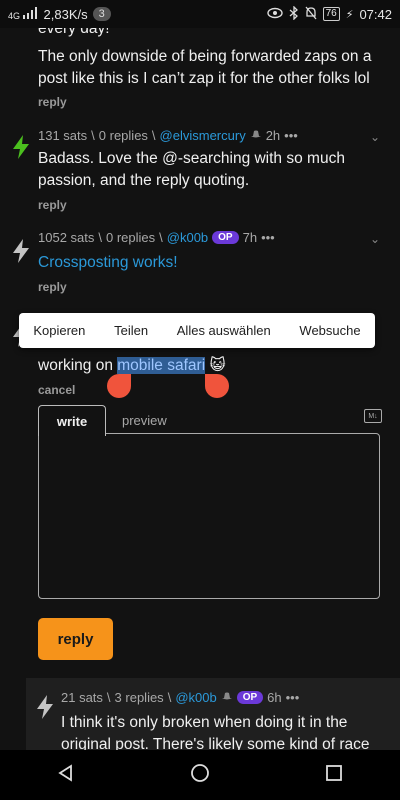 Image resolution: width=400 pixels, height=800 pixels. I want to click on battery-indicator: 76, so click(331, 14).